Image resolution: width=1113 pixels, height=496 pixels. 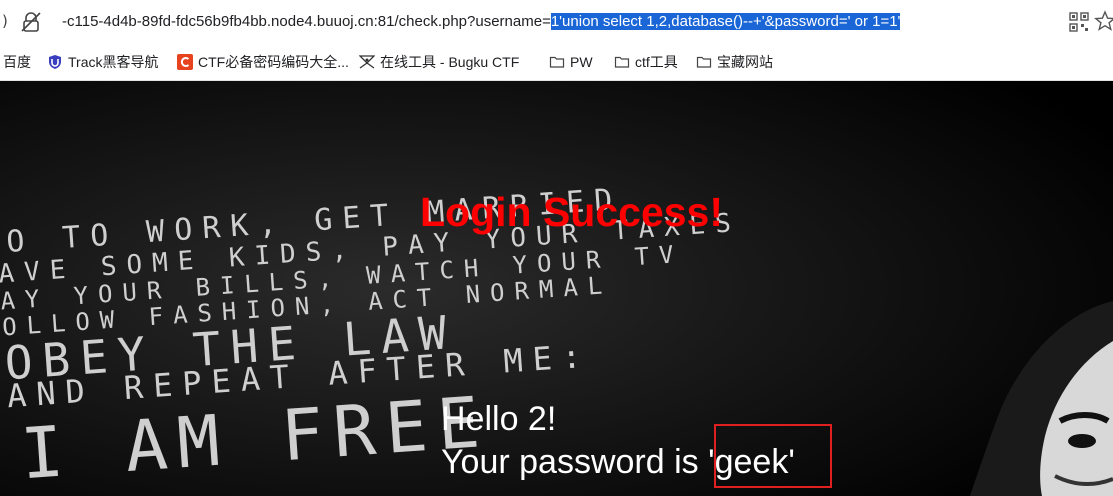 I want to click on bookmark-folder-pw: PW, so click(x=571, y=62).